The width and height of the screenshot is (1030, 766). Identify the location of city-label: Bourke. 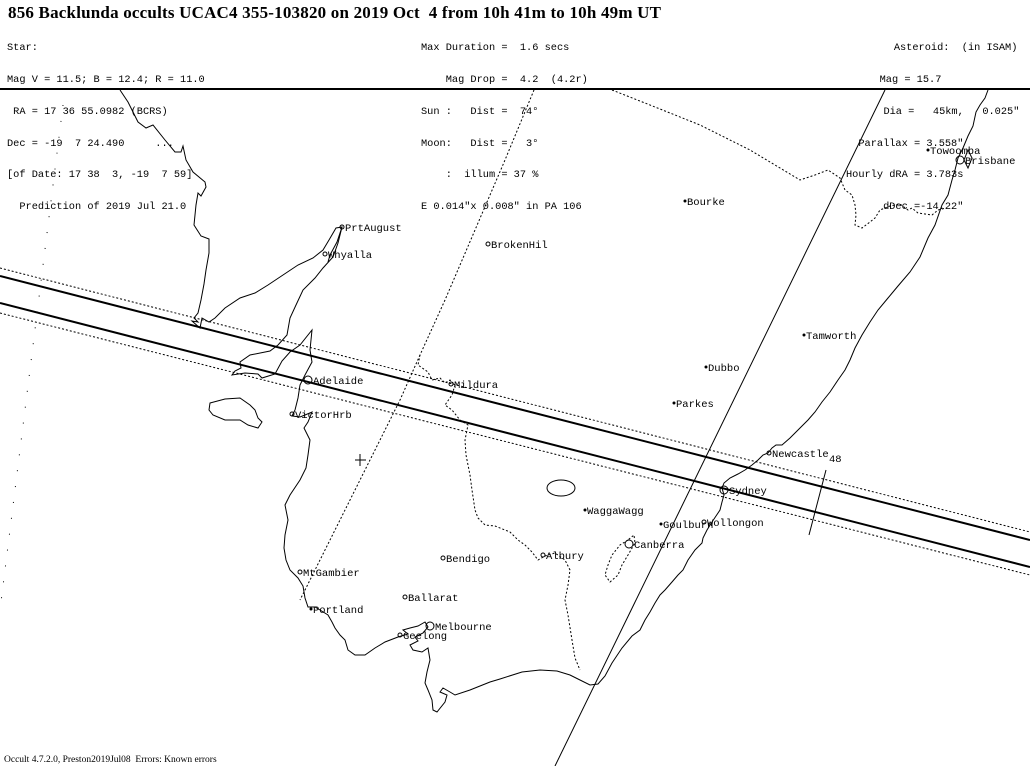
(706, 203).